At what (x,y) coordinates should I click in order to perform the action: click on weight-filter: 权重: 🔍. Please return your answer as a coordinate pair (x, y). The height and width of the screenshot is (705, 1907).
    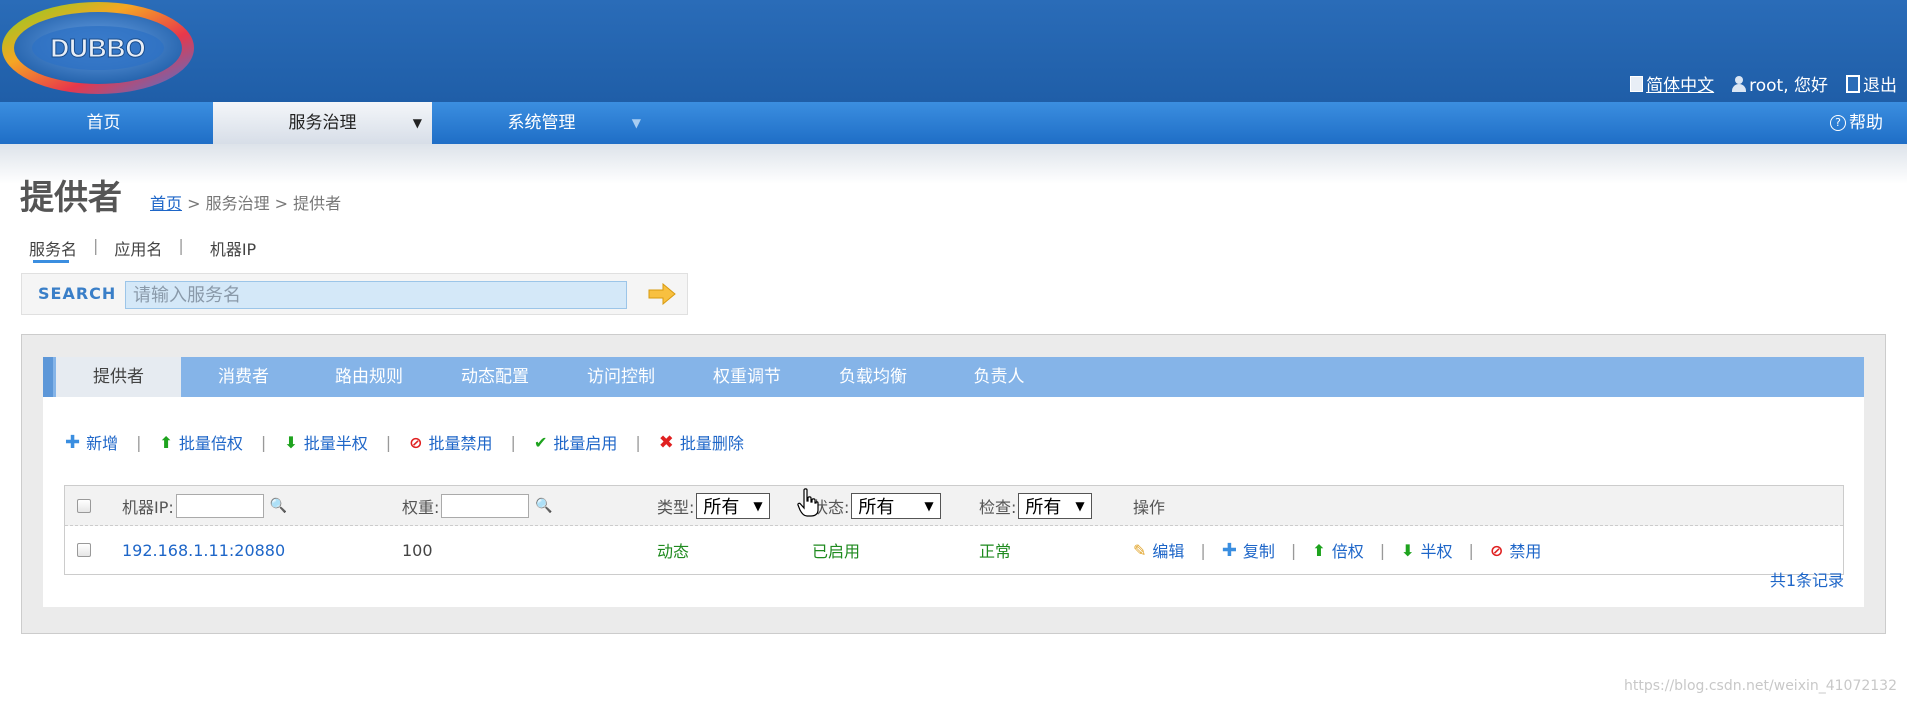
    Looking at the image, I should click on (477, 506).